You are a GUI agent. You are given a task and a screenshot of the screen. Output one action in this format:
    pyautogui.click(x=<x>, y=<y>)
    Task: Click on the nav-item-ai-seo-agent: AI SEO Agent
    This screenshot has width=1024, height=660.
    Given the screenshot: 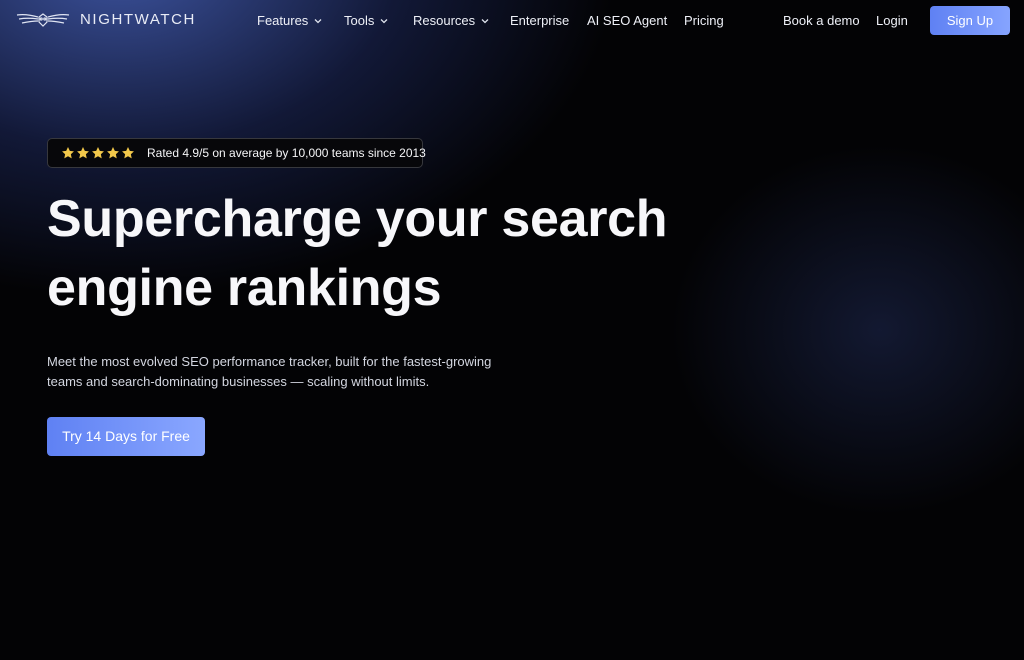 What is the action you would take?
    pyautogui.click(x=627, y=21)
    